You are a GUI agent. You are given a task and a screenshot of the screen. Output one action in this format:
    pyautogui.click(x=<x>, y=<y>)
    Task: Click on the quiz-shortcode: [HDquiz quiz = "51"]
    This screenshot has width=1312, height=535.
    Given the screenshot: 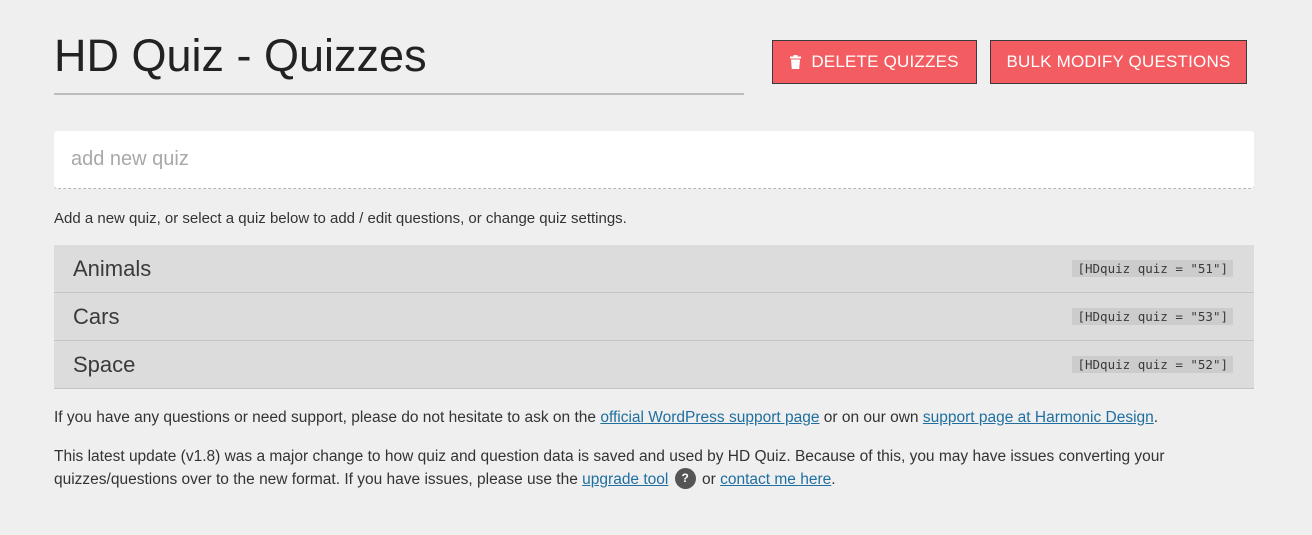 What is the action you would take?
    pyautogui.click(x=1152, y=268)
    